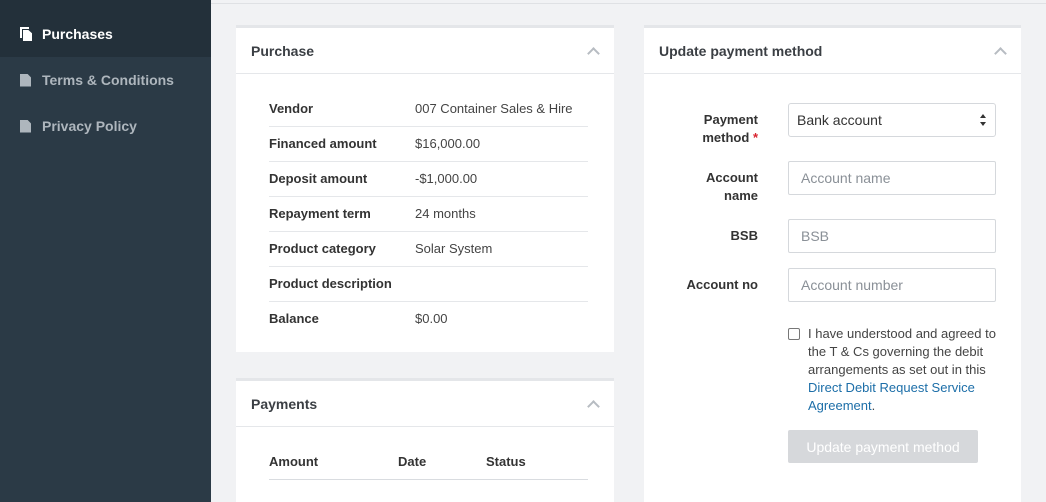 The image size is (1046, 502). Describe the element at coordinates (892, 285) in the screenshot. I see `account-number-input` at that location.